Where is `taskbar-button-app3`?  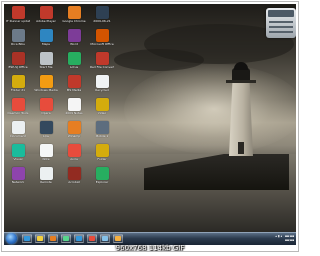
taskbar-button-app3 is located at coordinates (105, 238).